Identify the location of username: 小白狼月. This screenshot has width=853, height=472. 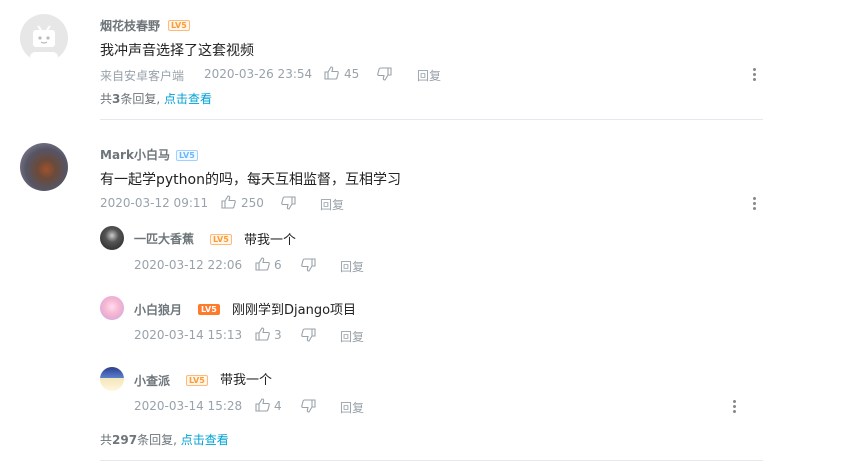
(158, 309).